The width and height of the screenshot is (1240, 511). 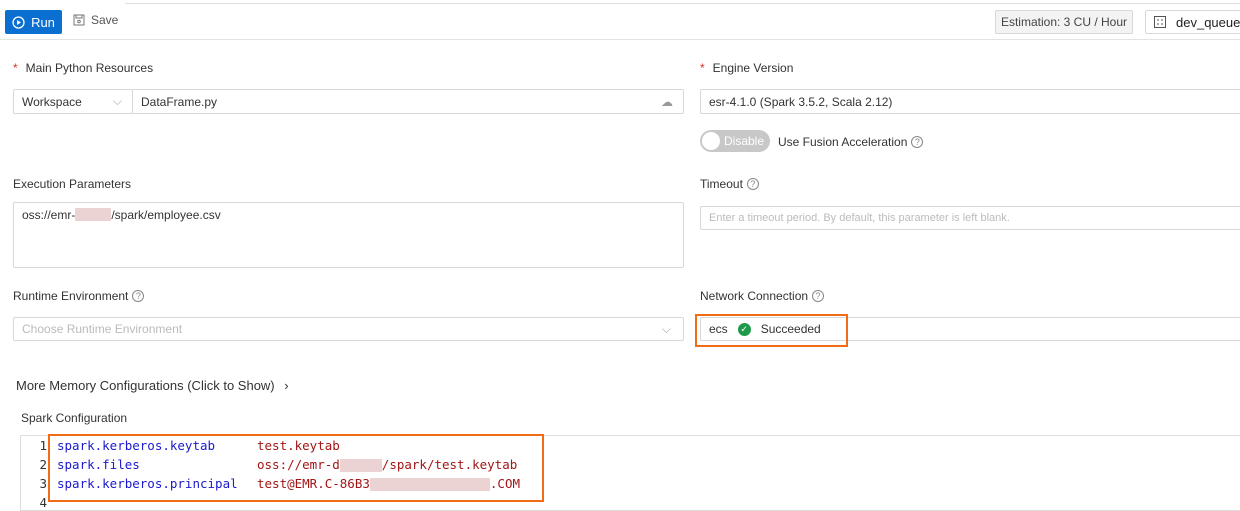 I want to click on line-number: 1, so click(x=43, y=445).